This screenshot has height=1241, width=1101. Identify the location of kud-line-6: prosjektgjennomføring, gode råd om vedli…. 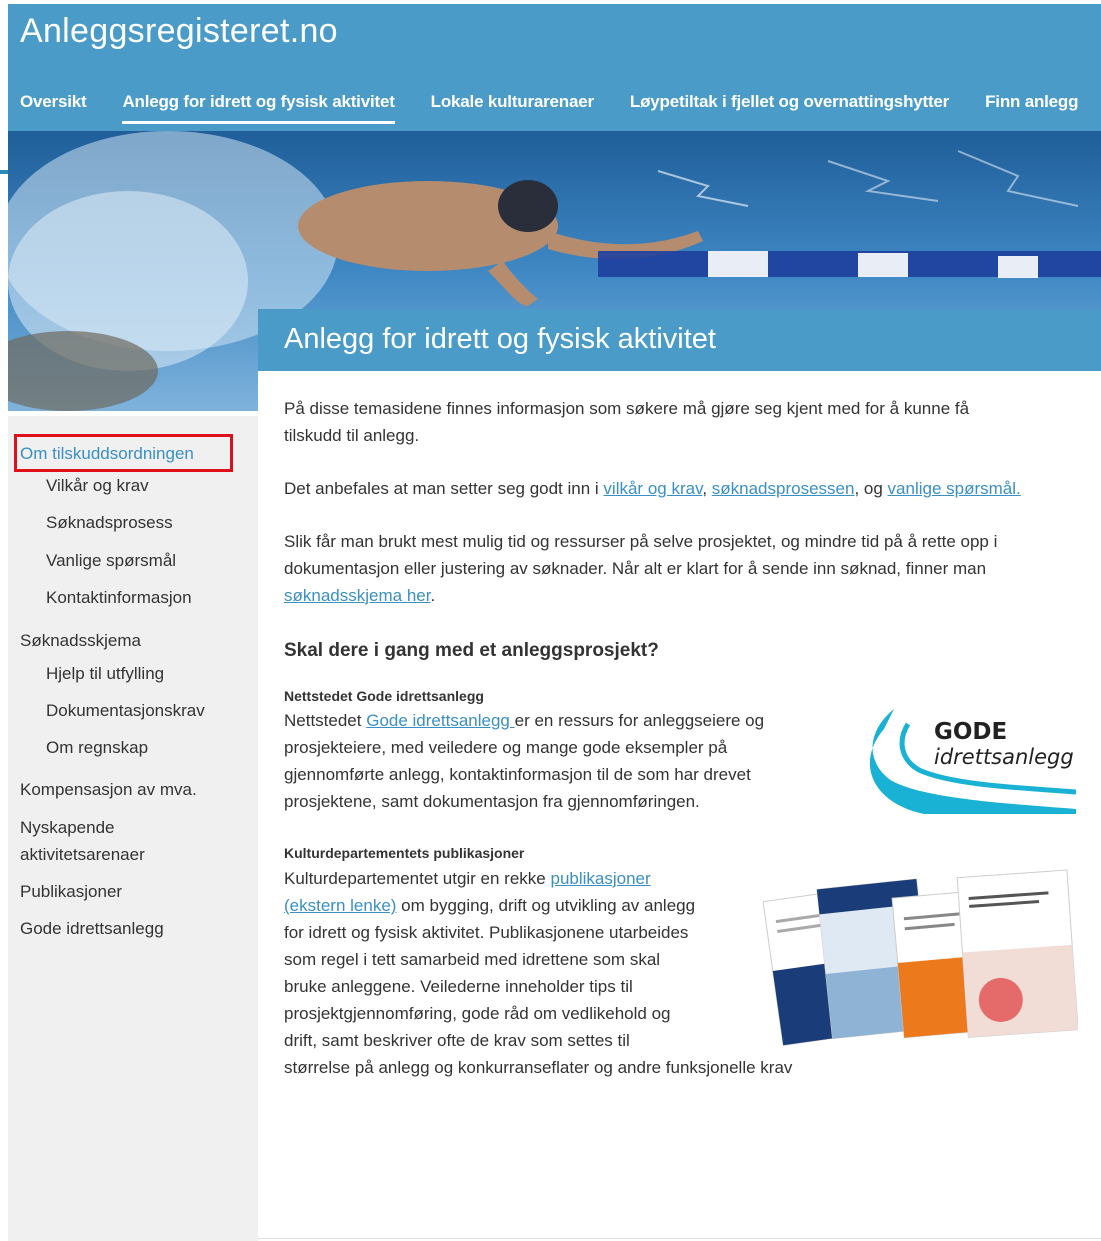
(477, 1013).